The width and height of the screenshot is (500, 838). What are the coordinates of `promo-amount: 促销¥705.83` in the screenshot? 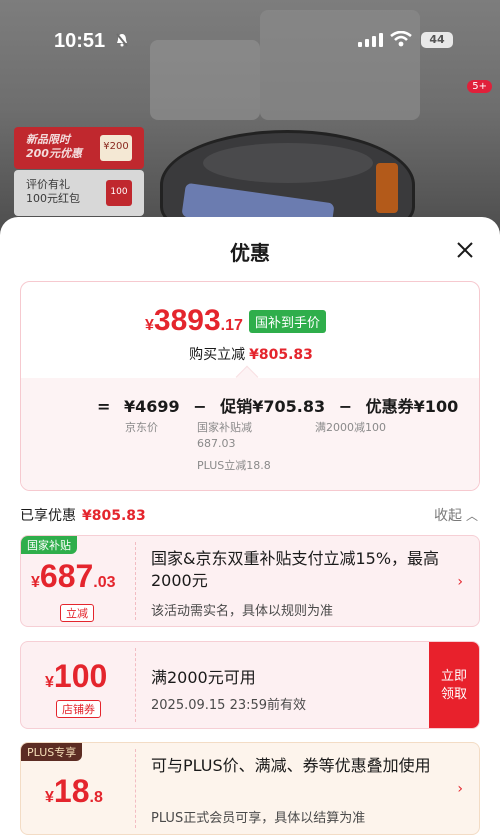 It's located at (273, 406).